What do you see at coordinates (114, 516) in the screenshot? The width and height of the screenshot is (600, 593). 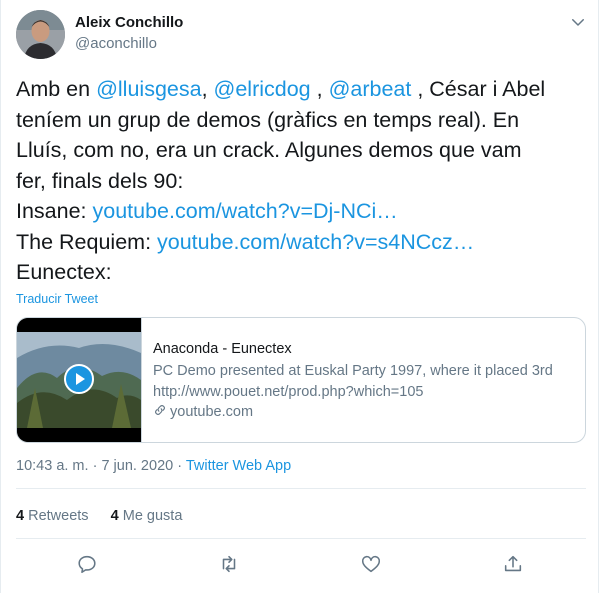 I see `likes-count: 4` at bounding box center [114, 516].